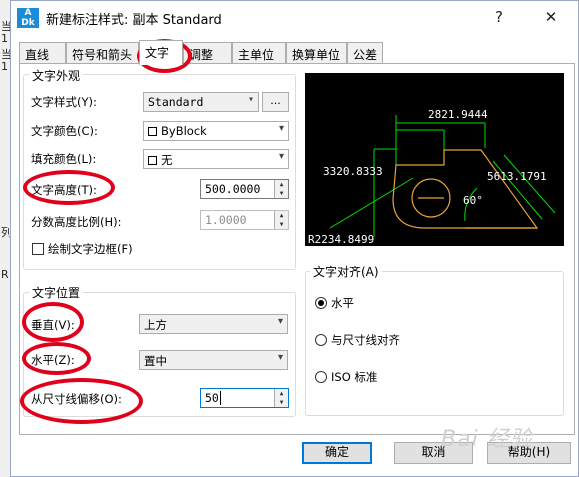 This screenshot has height=477, width=579. Describe the element at coordinates (244, 398) in the screenshot. I see `offset-spinner: 50 ▲ ▼` at that location.